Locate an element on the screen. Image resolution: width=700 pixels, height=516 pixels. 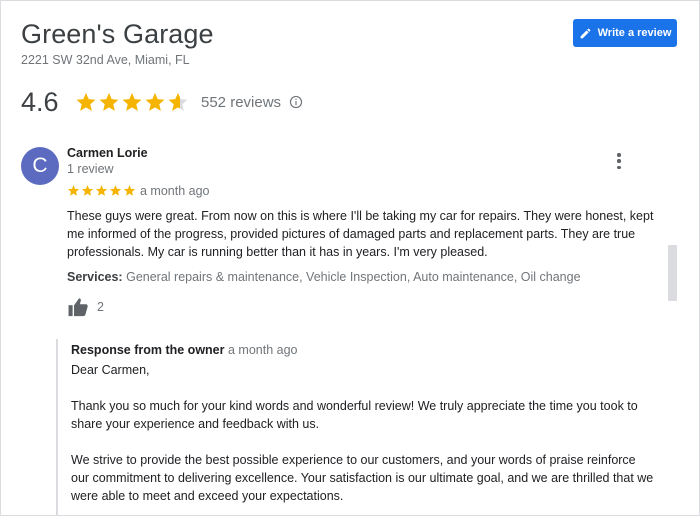
scrollbar-thumb is located at coordinates (672, 273).